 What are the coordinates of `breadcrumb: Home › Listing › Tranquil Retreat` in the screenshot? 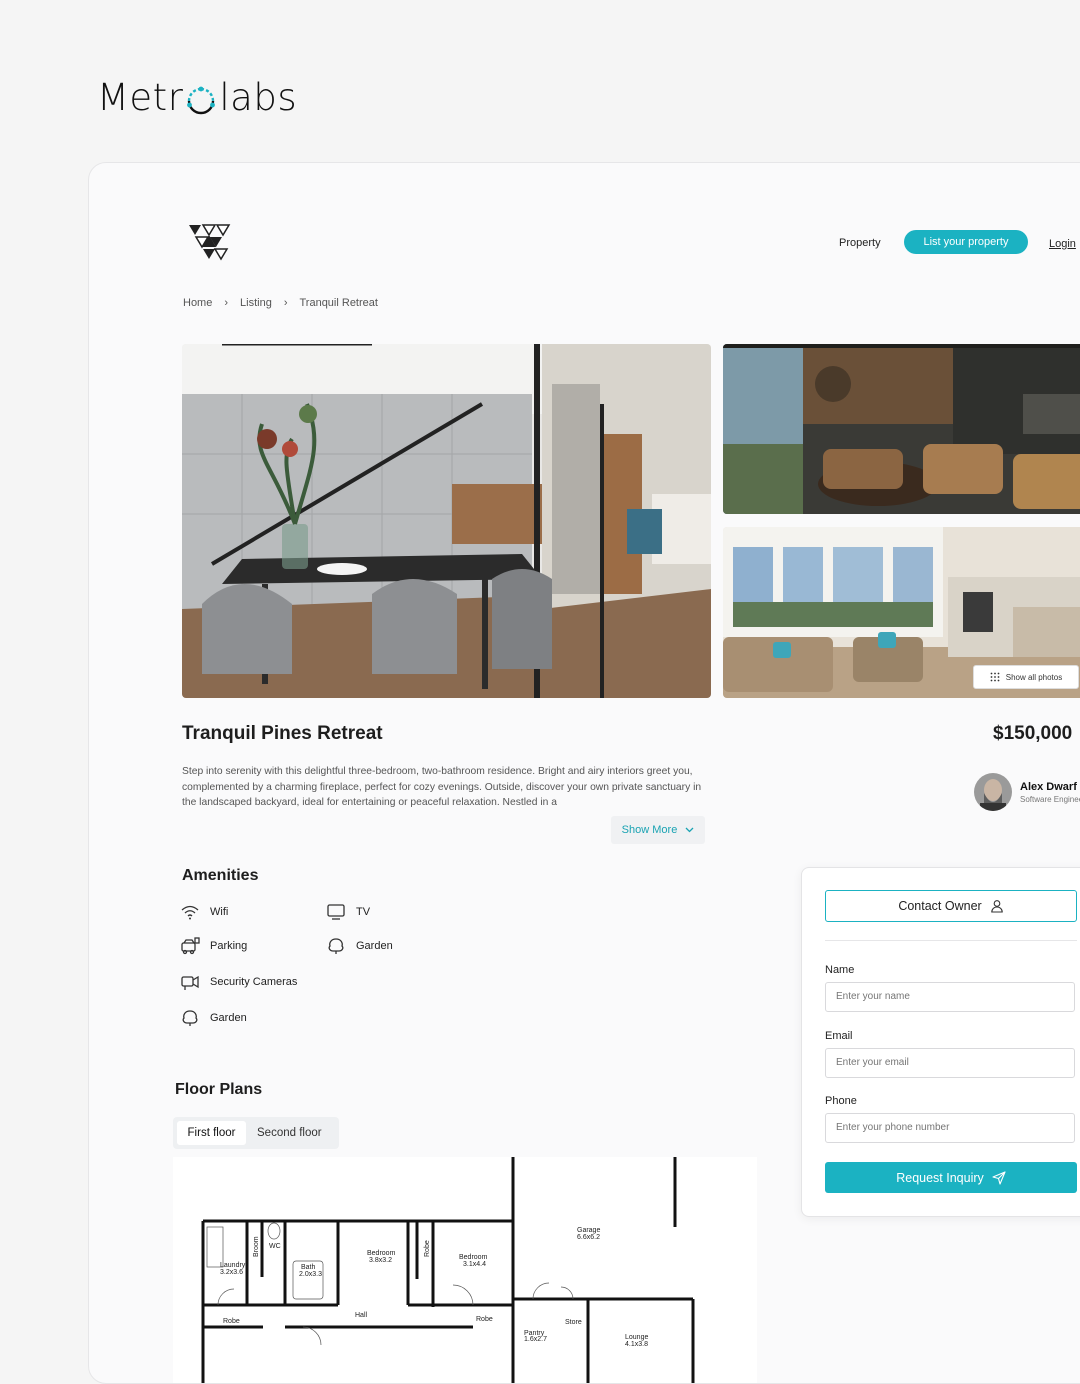 It's located at (280, 303).